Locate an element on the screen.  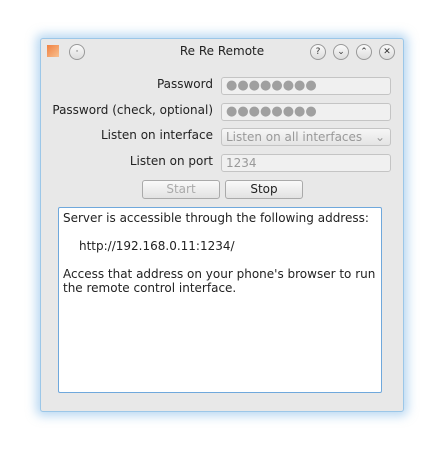
chevron-down-icon: ⌄ is located at coordinates (379, 137).